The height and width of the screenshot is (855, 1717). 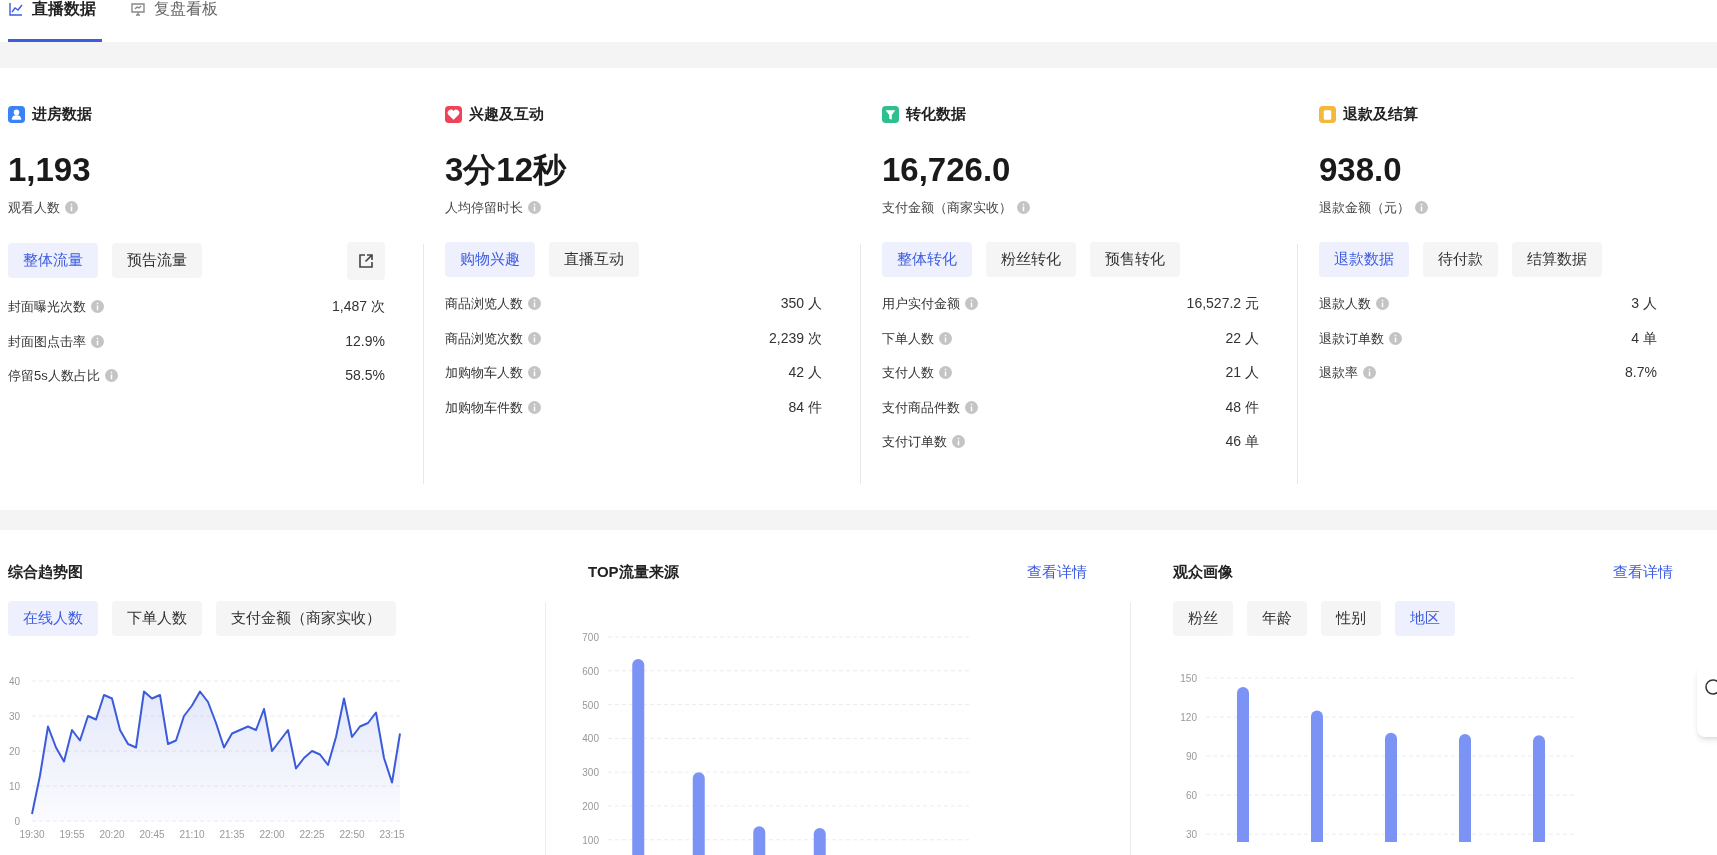 I want to click on axis-label: 0, so click(x=17, y=821).